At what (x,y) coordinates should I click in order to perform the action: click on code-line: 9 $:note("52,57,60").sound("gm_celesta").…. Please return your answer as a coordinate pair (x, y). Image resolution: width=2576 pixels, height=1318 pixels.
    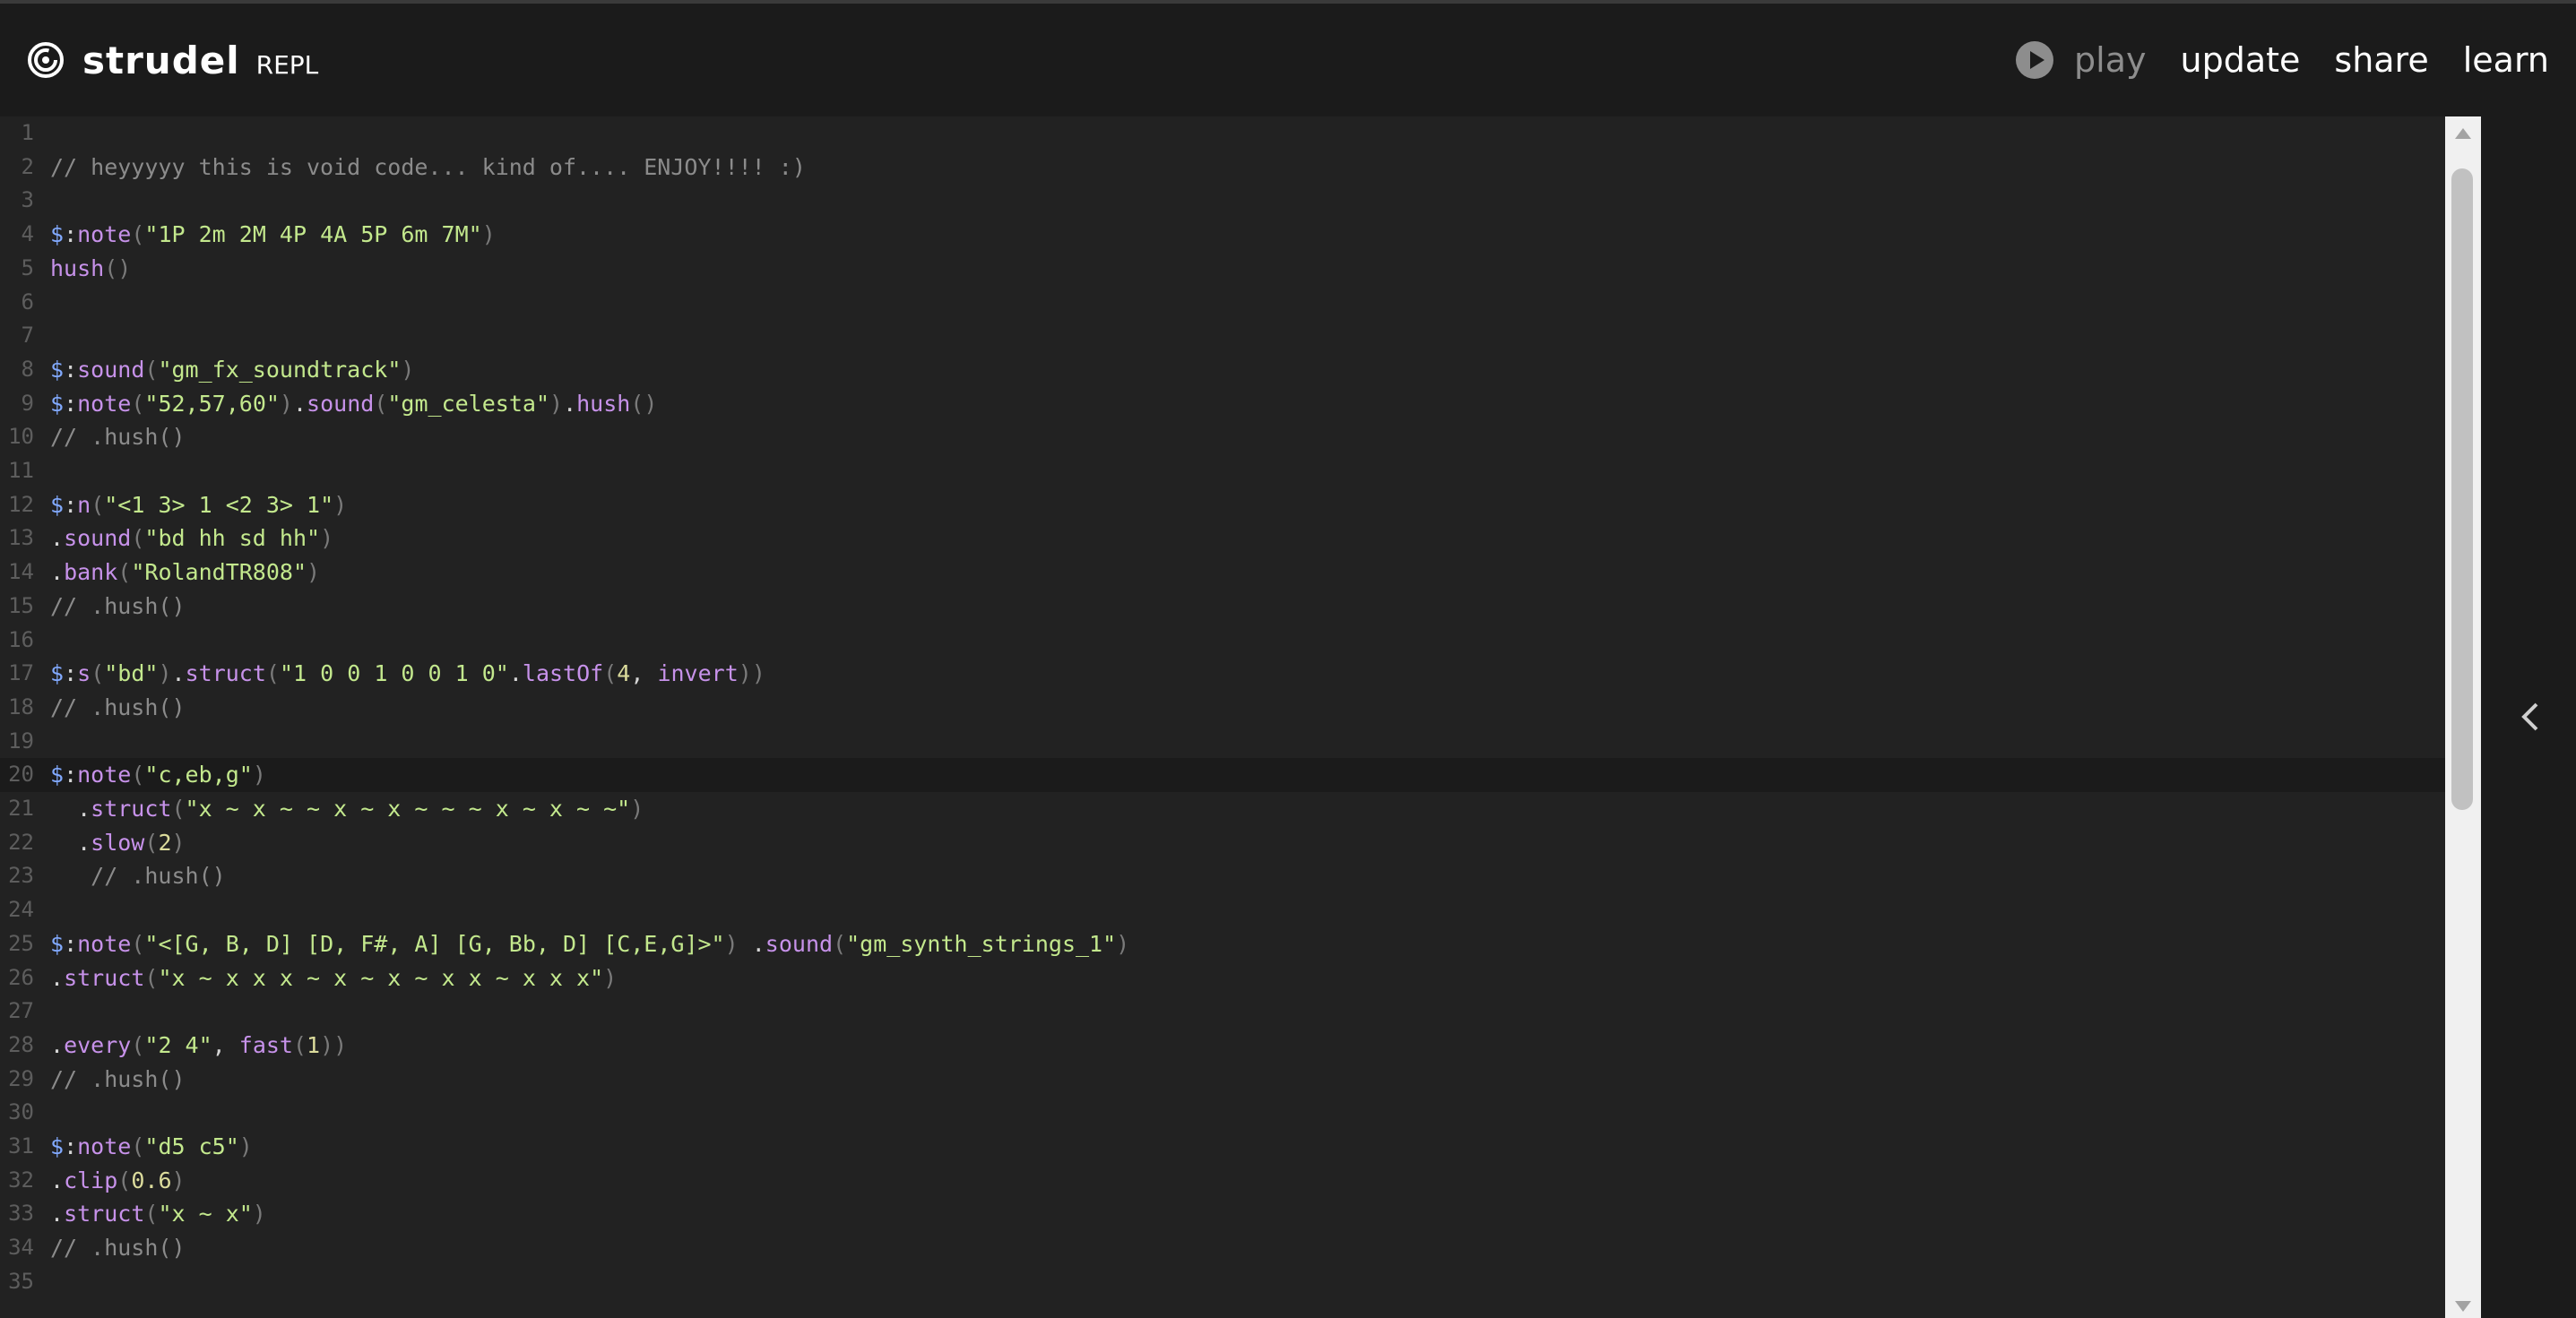
    Looking at the image, I should click on (1222, 404).